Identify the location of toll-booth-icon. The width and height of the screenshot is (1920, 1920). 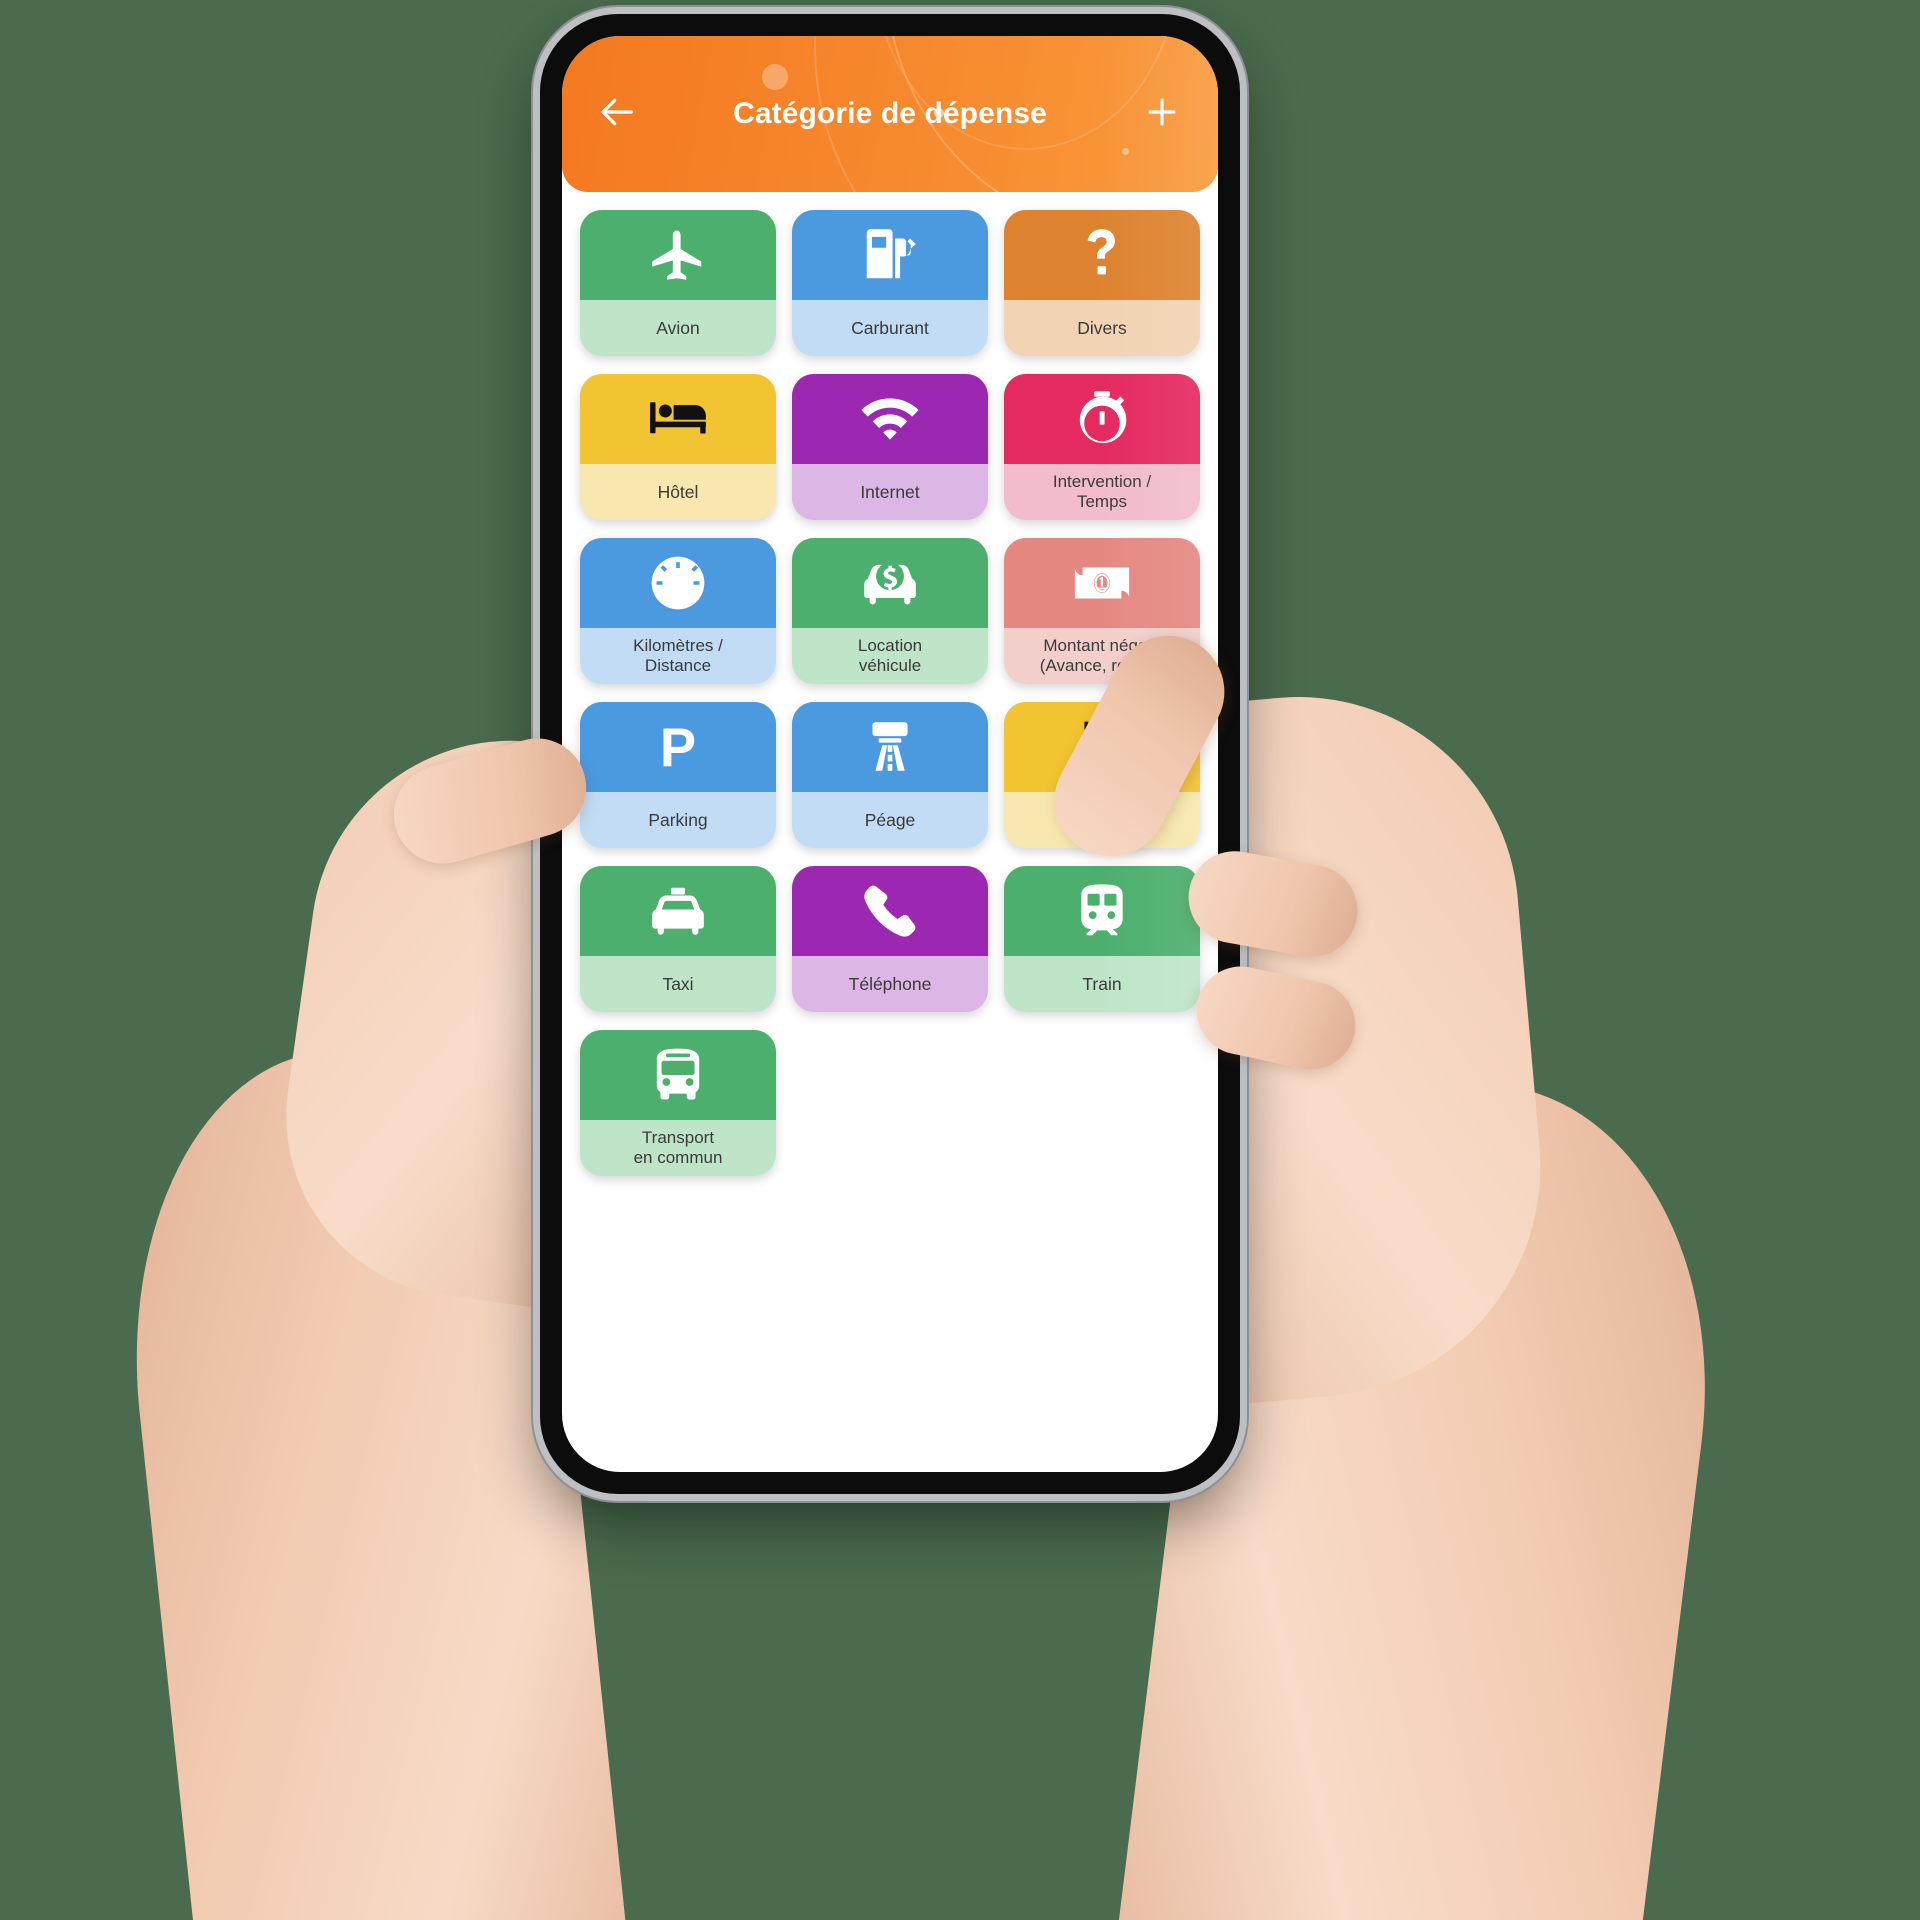
(890, 747).